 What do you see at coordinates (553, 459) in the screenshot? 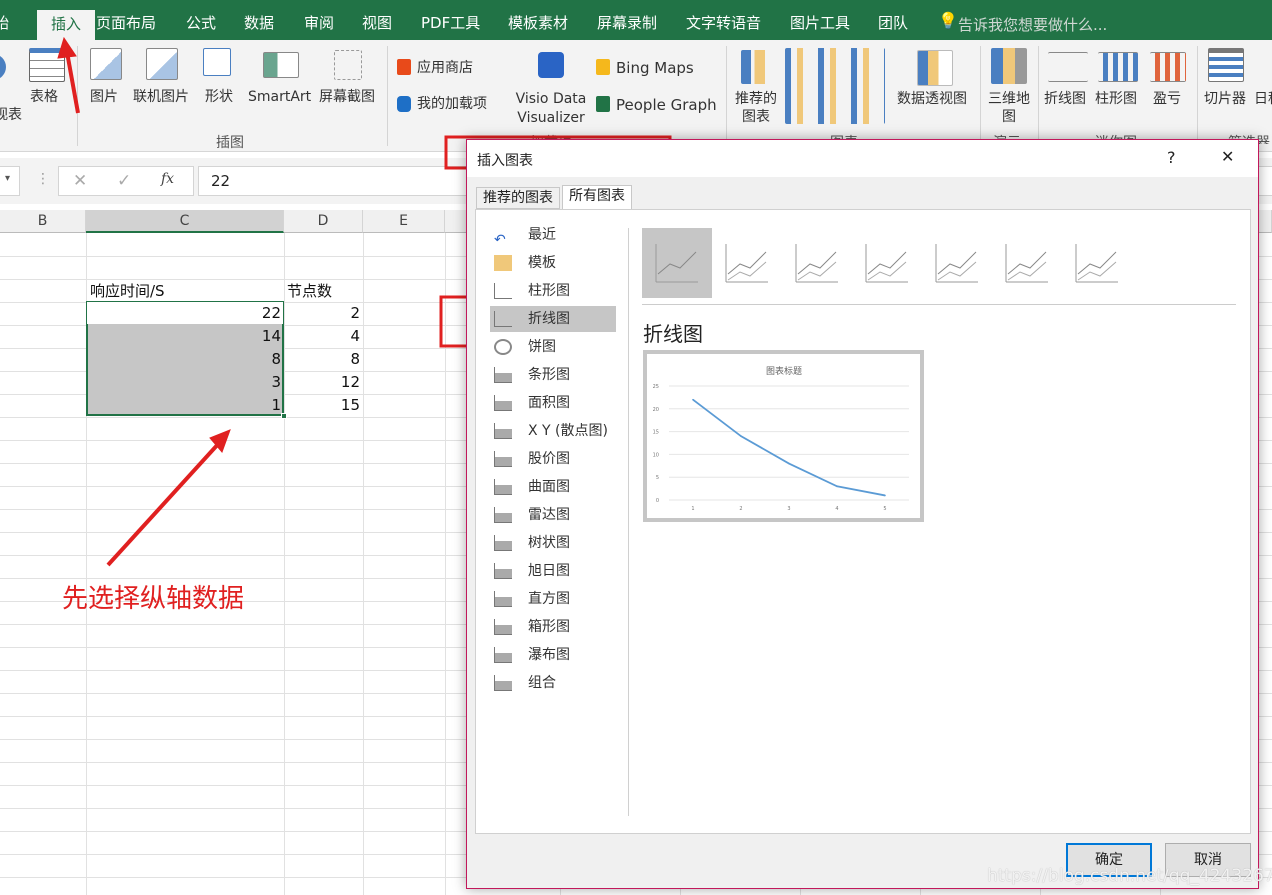
I see `chart-category: 股价图` at bounding box center [553, 459].